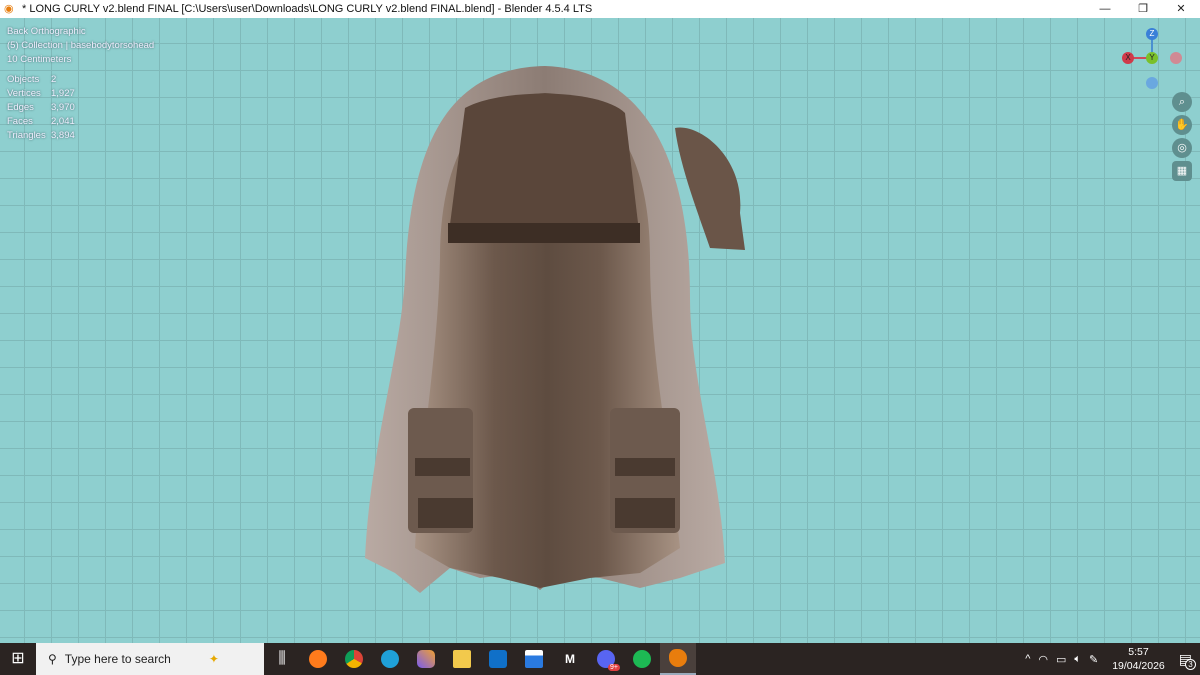 The image size is (1200, 675). Describe the element at coordinates (1027, 659) in the screenshot. I see `show-hidden-icons-icon: ^` at that location.